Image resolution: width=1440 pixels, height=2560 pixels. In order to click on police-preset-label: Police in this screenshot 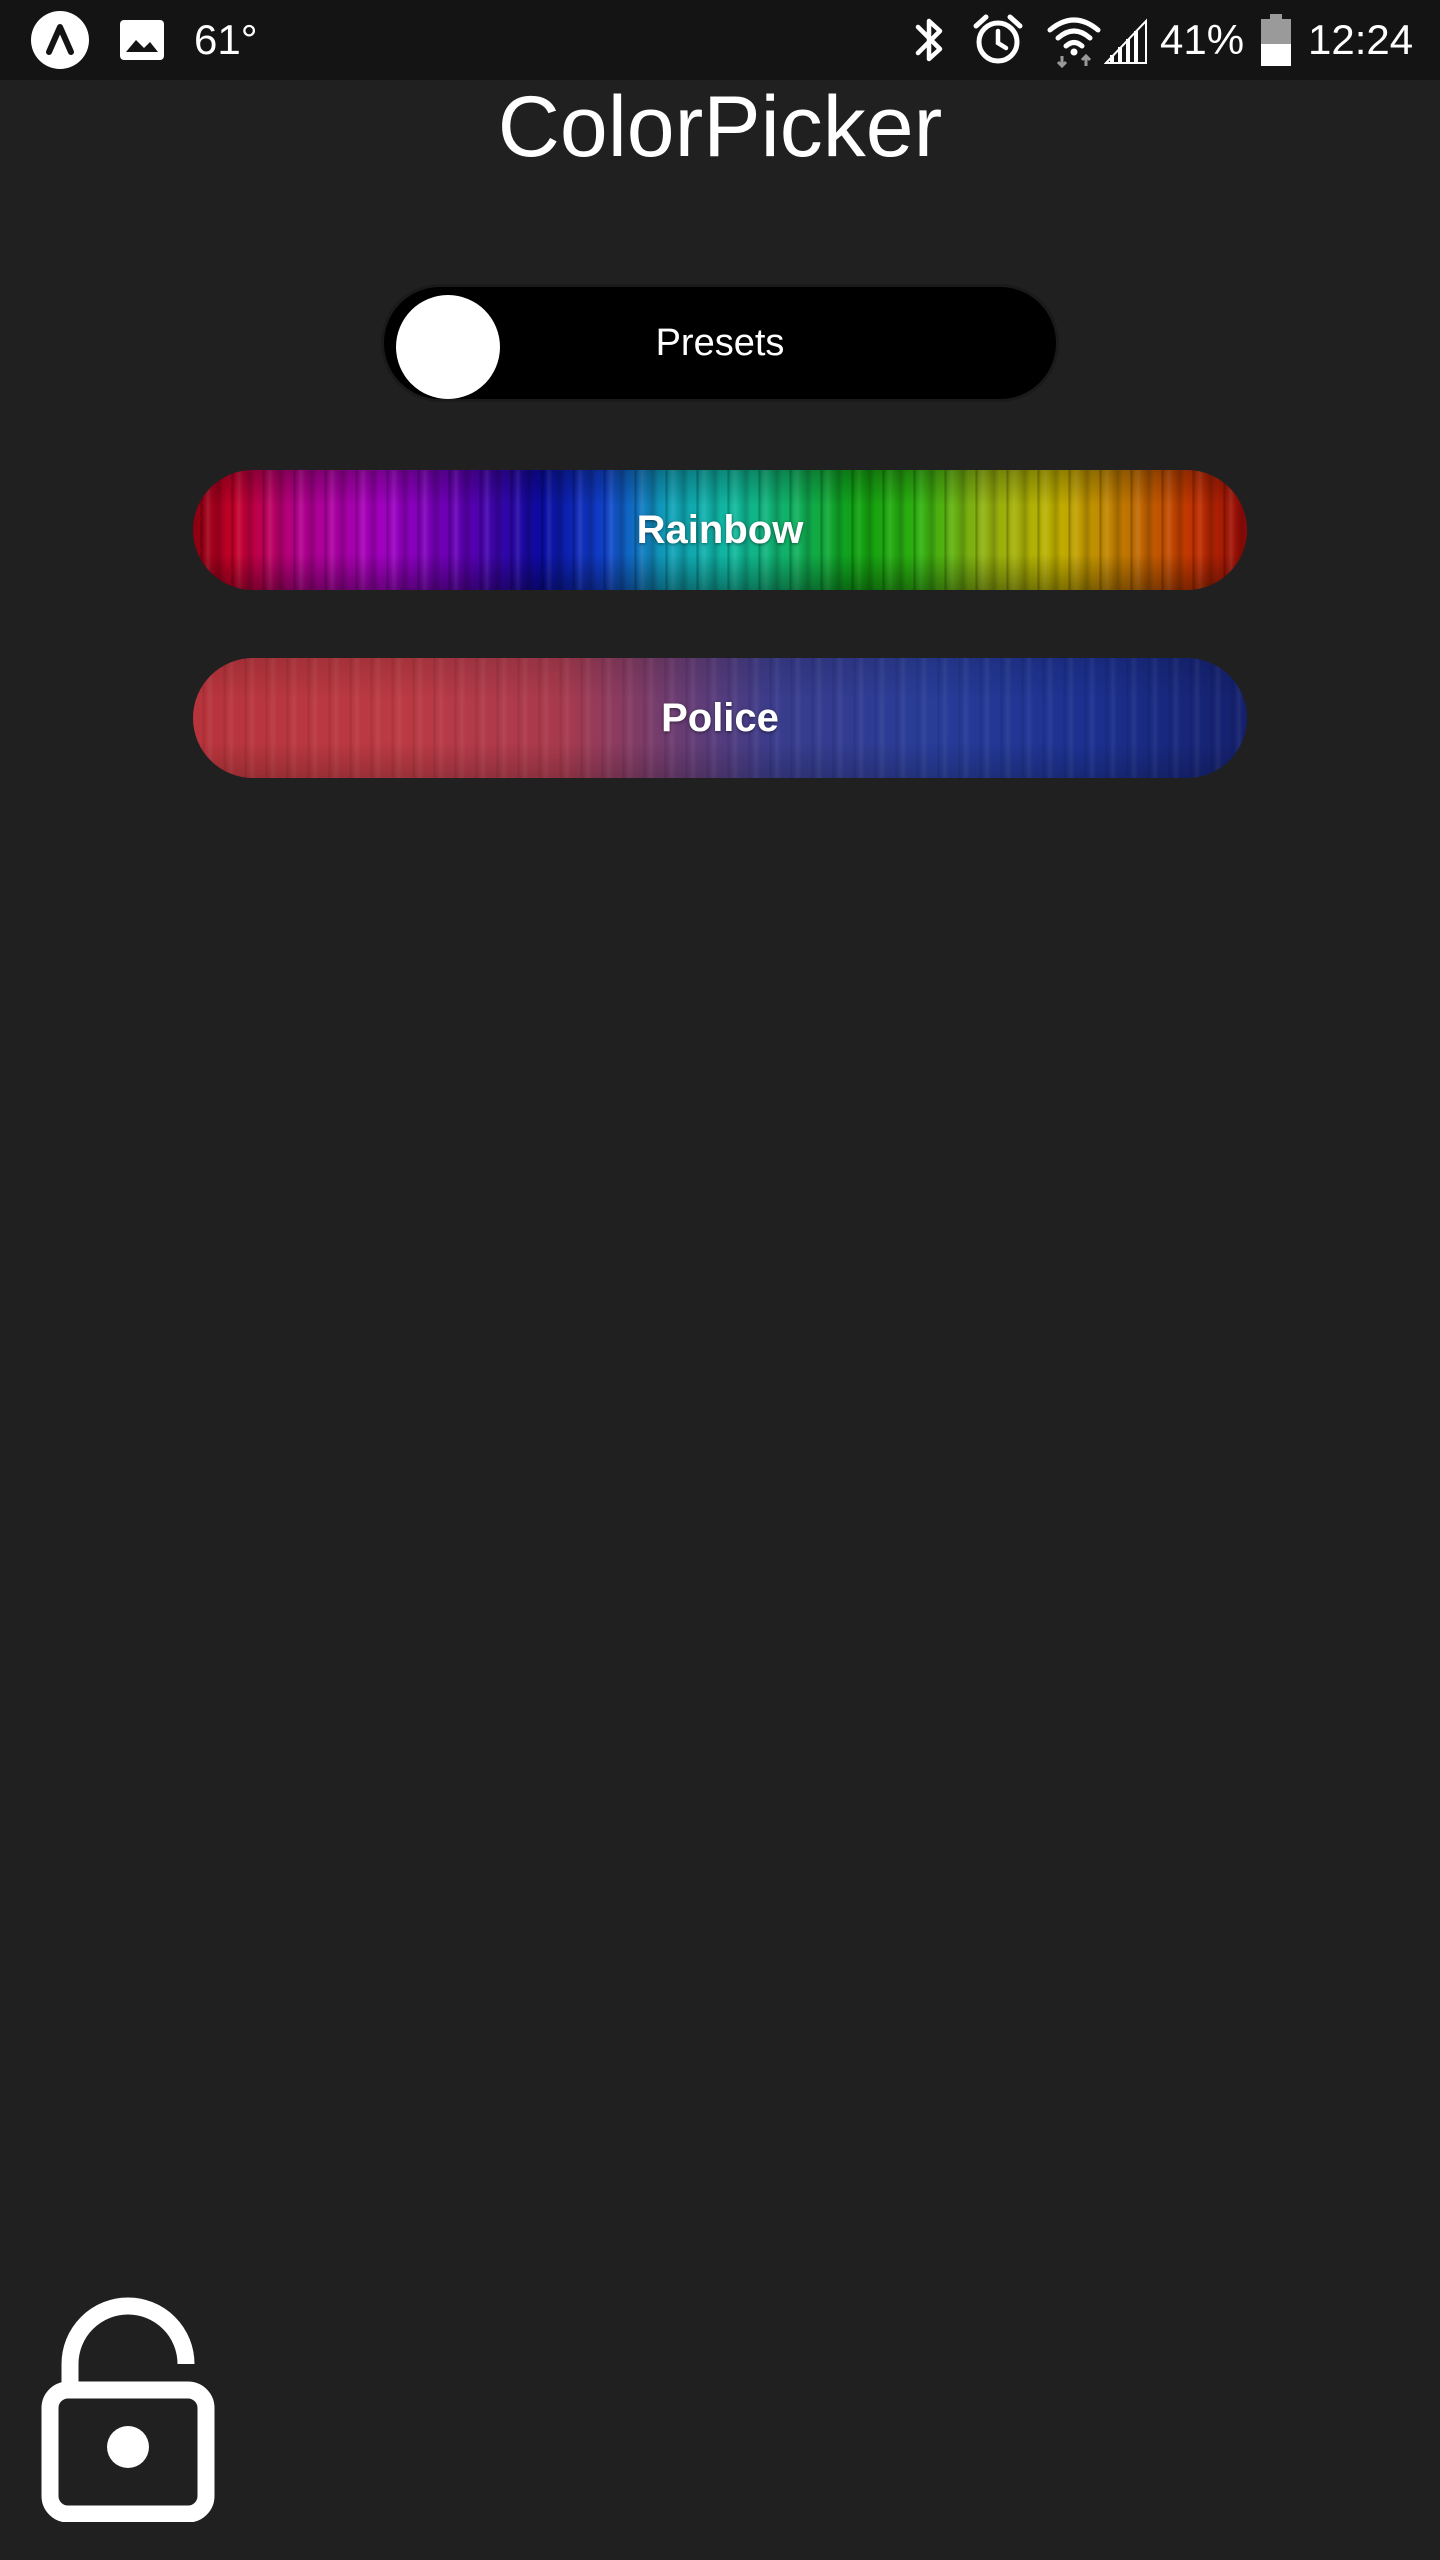, I will do `click(720, 717)`.